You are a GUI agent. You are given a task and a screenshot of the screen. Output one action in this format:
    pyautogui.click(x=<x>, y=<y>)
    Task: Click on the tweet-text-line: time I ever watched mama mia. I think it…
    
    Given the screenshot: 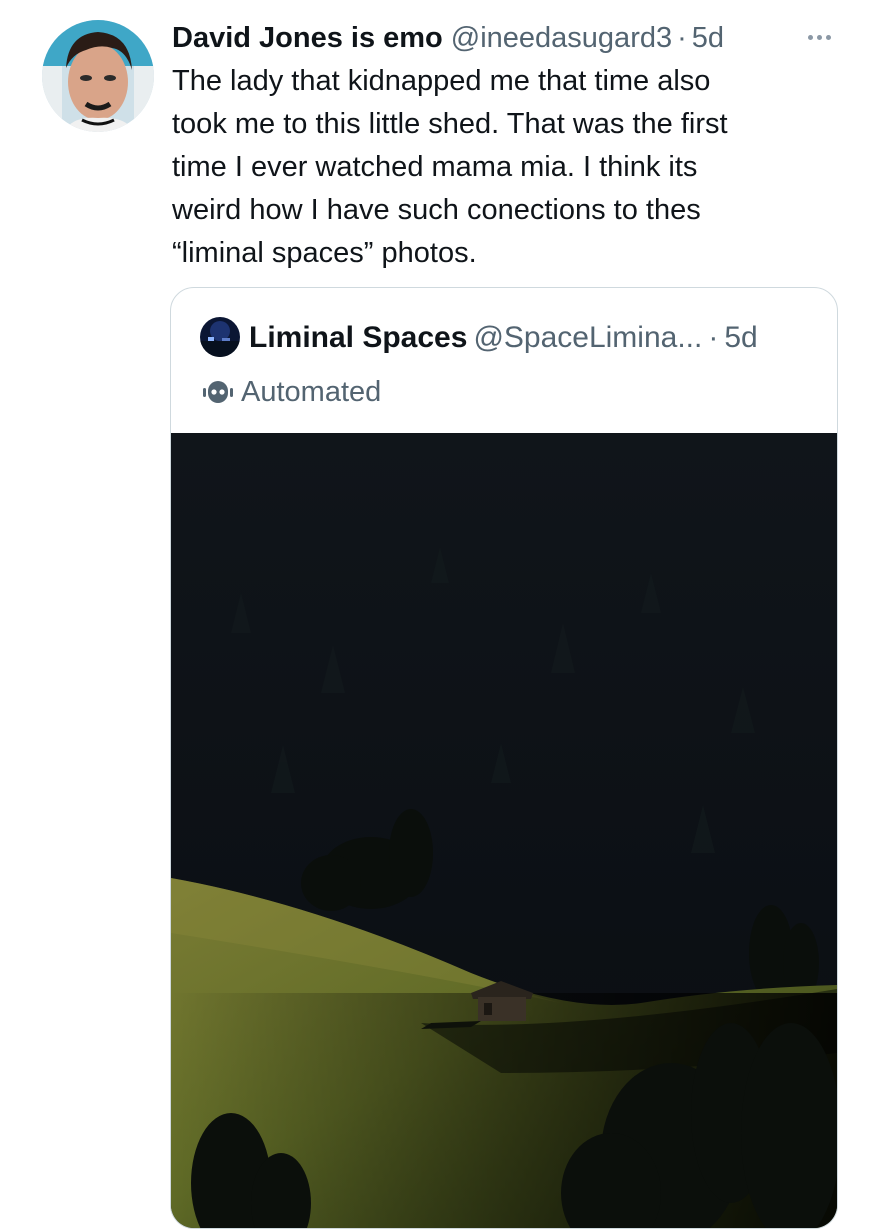 What is the action you would take?
    pyautogui.click(x=435, y=167)
    